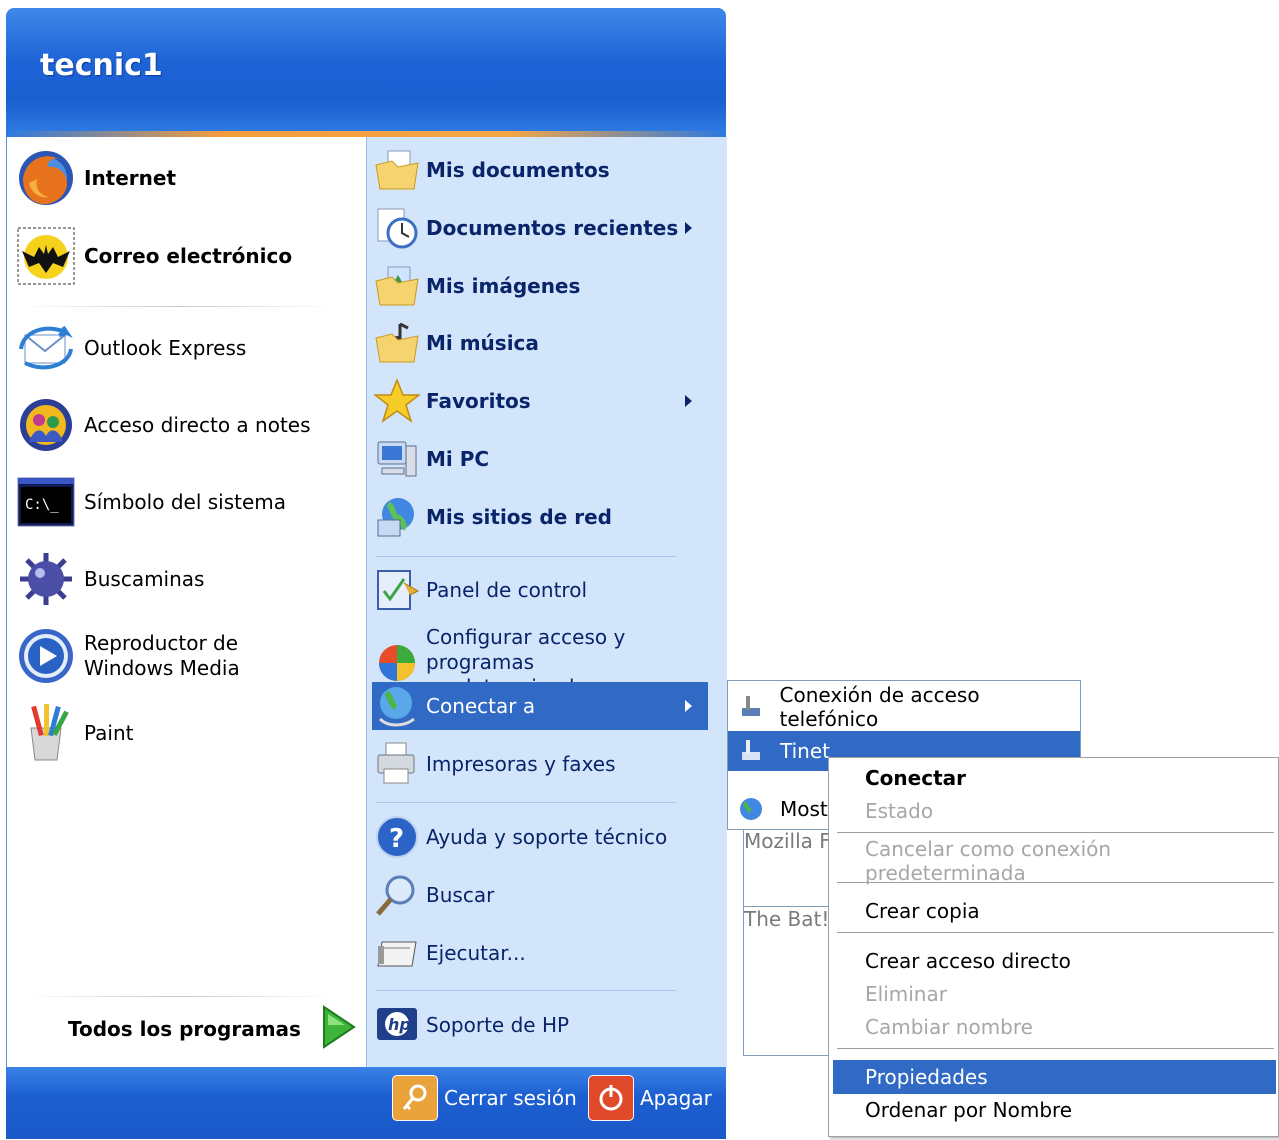 This screenshot has width=1279, height=1140. What do you see at coordinates (181, 579) in the screenshot?
I see `recent-minesweeper: Buscaminas` at bounding box center [181, 579].